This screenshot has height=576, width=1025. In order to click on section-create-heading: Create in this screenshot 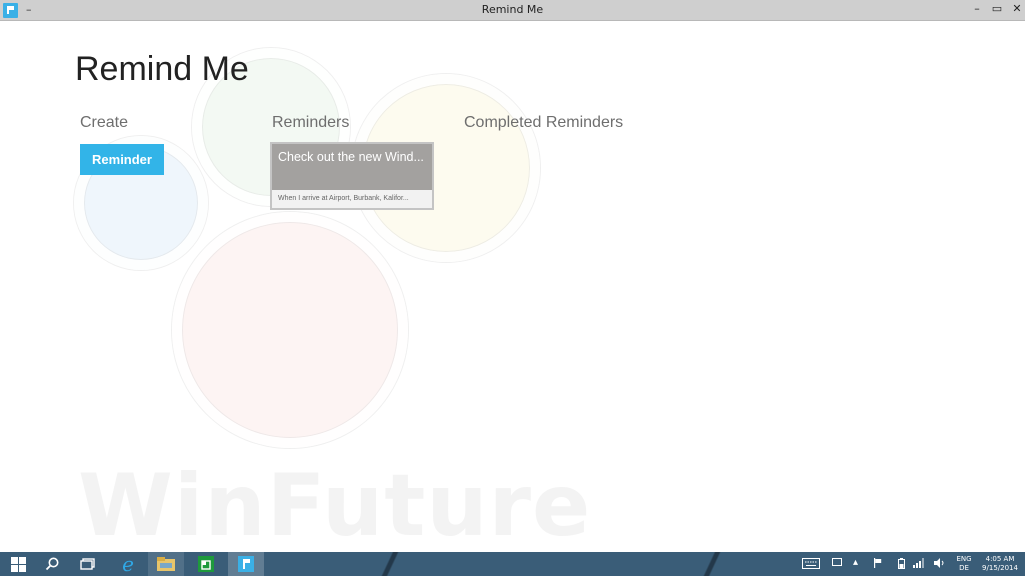, I will do `click(104, 122)`.